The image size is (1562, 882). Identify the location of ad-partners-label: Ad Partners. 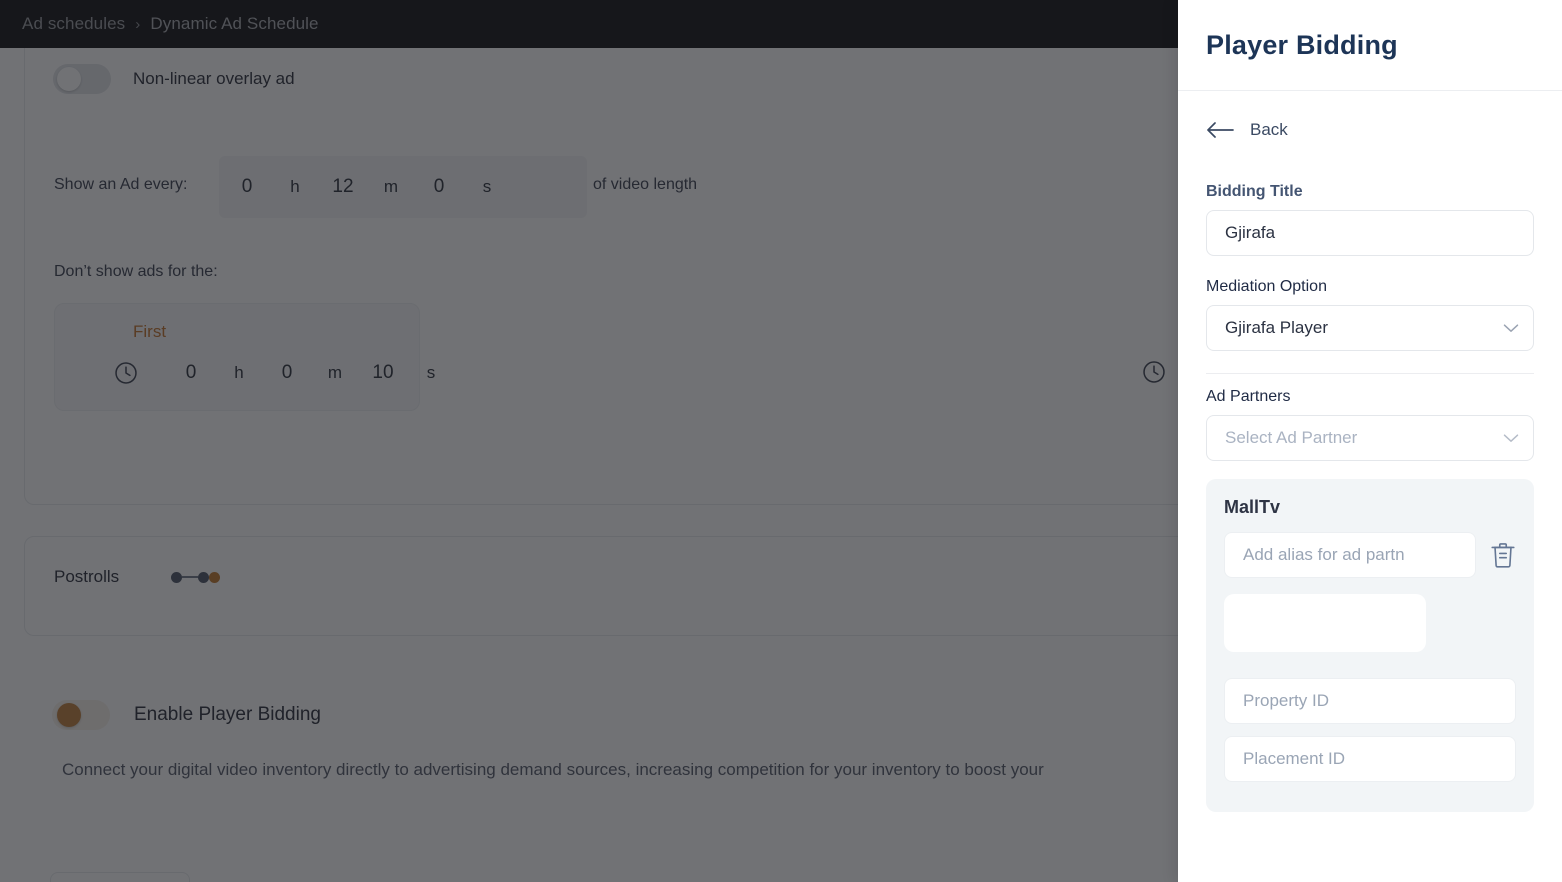
(1248, 396).